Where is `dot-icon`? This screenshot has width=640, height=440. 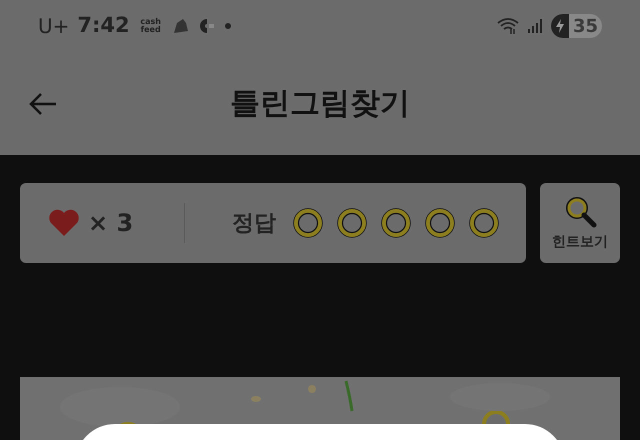
dot-icon is located at coordinates (228, 26).